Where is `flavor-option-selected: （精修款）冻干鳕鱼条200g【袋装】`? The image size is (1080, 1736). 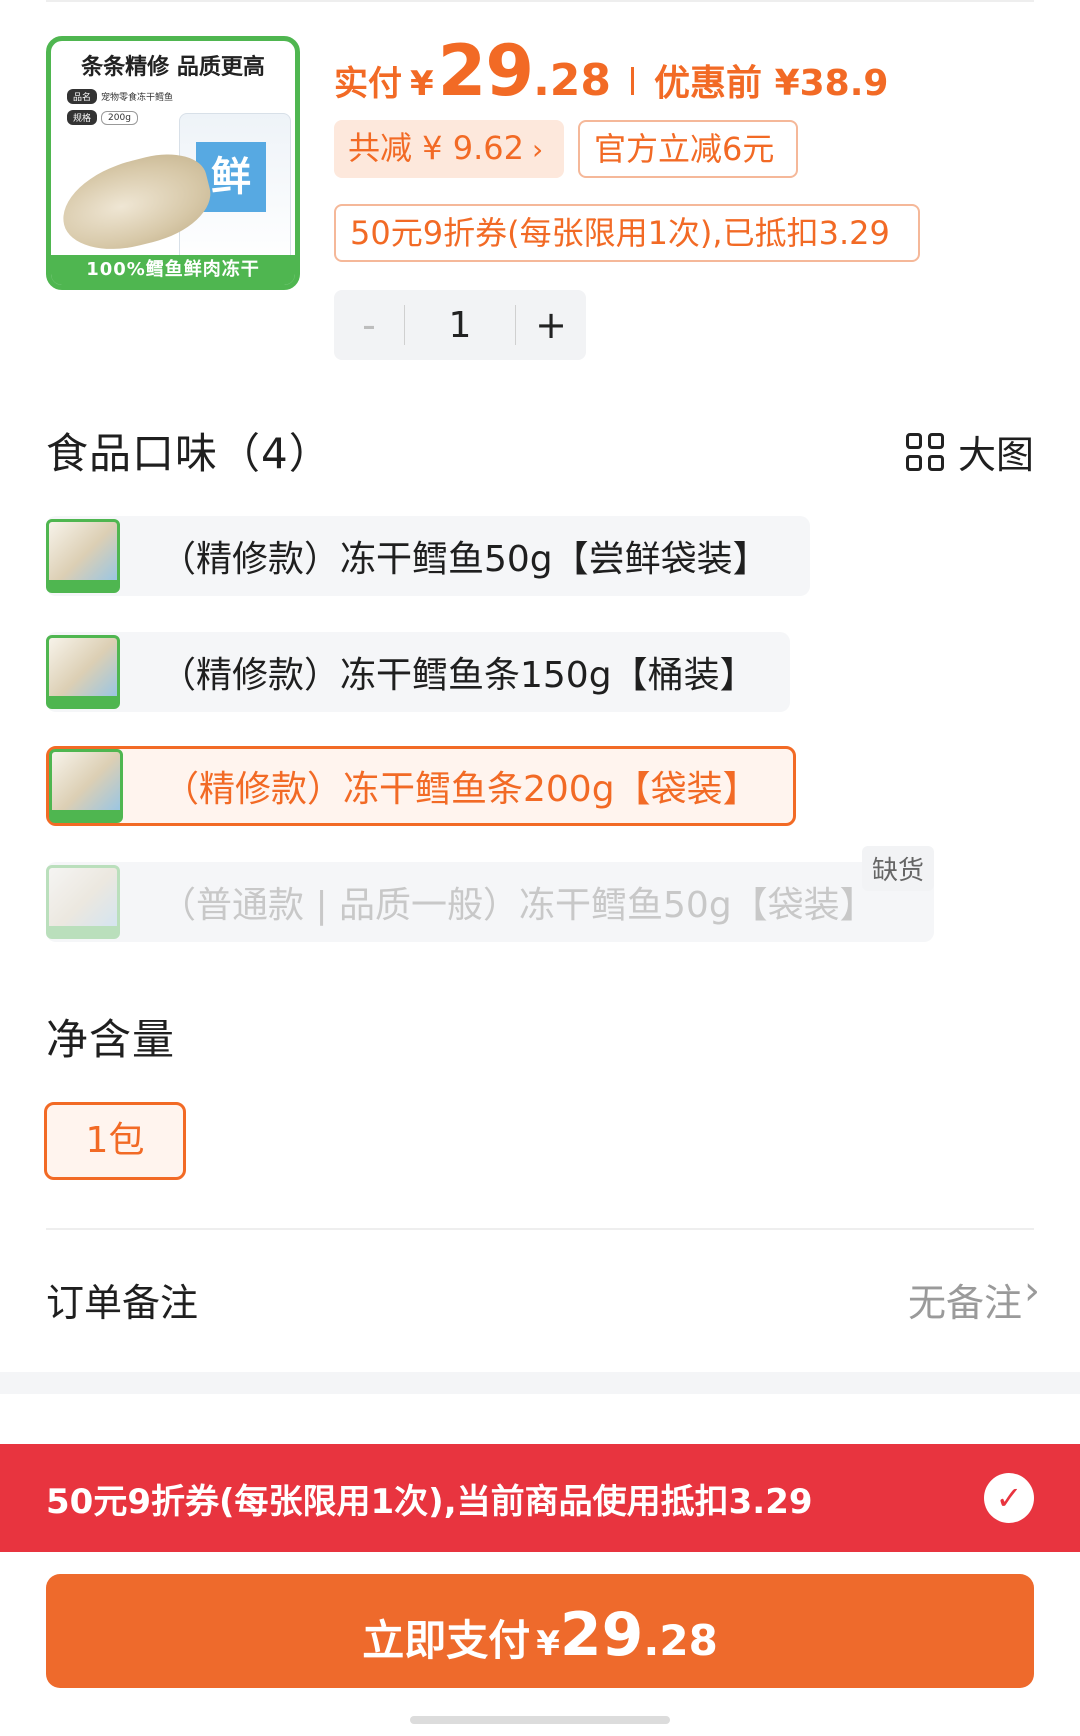 flavor-option-selected: （精修款）冻干鳕鱼条200g【袋装】 is located at coordinates (421, 786).